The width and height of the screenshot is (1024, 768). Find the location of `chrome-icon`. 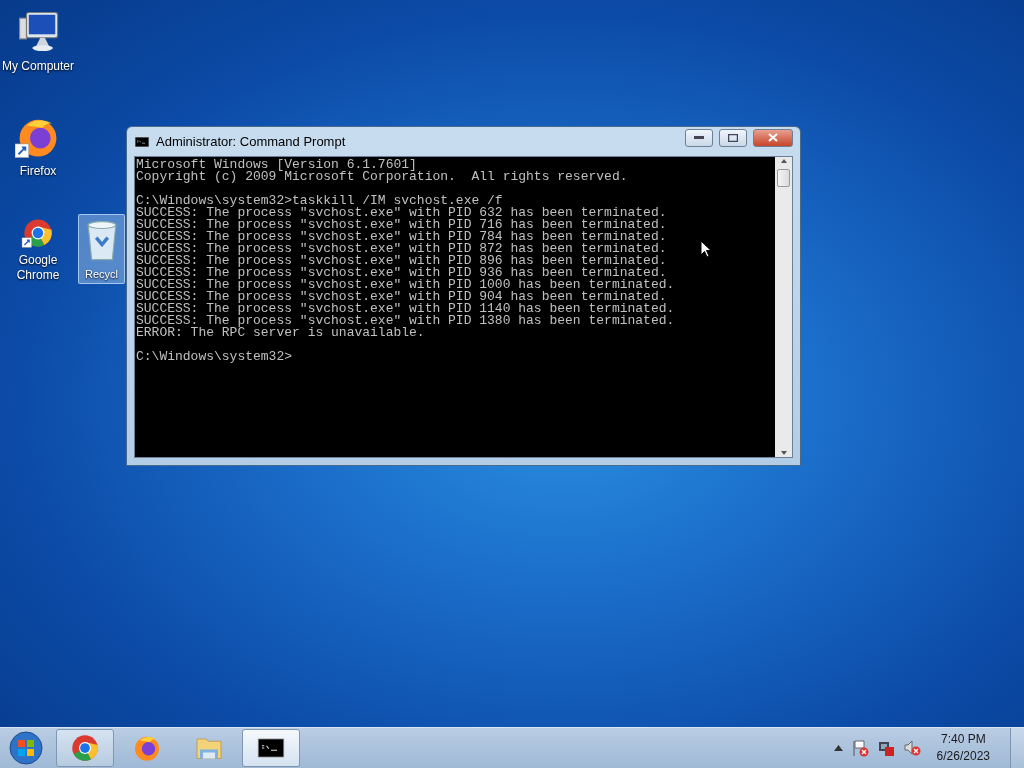

chrome-icon is located at coordinates (85, 748).